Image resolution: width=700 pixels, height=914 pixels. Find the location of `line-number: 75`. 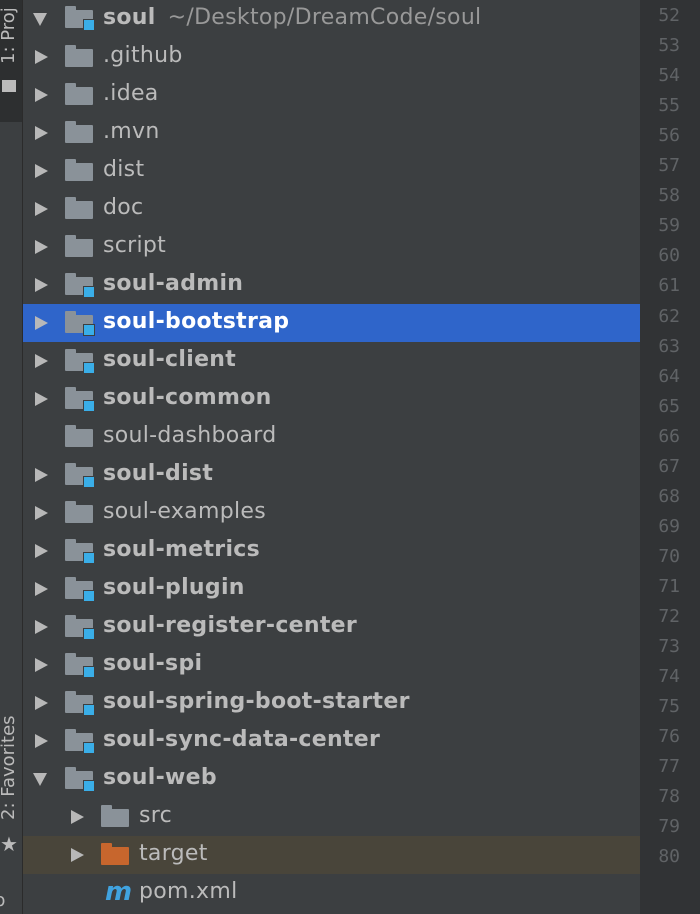

line-number: 75 is located at coordinates (669, 707).